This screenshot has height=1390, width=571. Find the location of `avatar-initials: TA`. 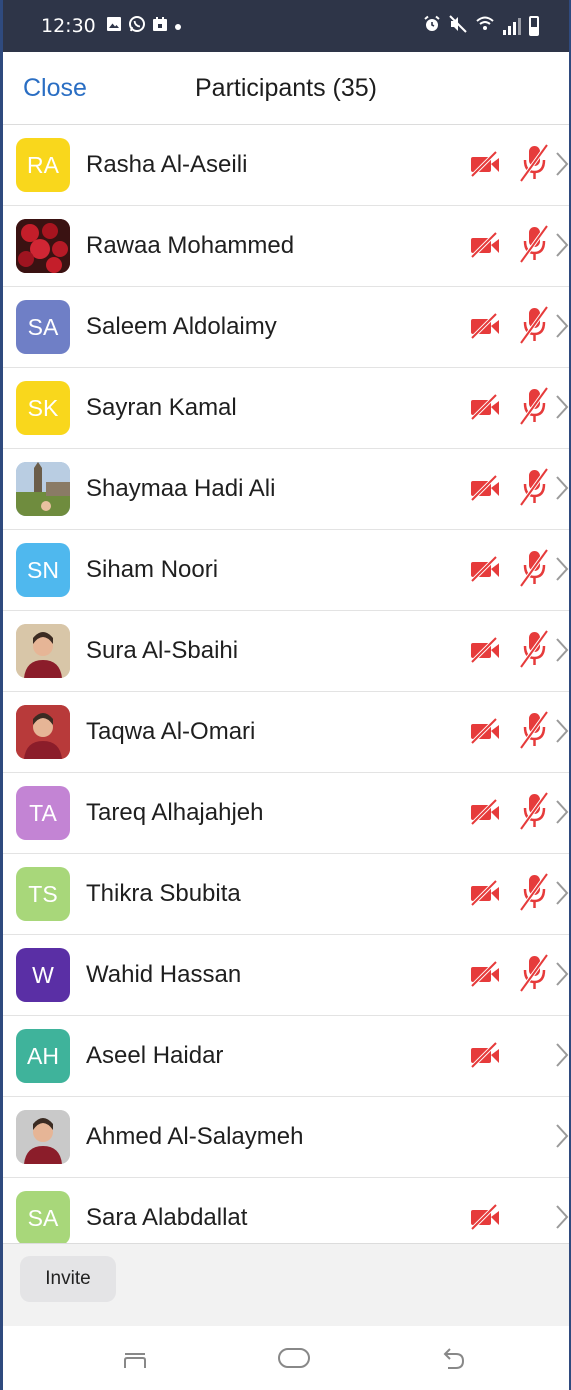

avatar-initials: TA is located at coordinates (43, 813).